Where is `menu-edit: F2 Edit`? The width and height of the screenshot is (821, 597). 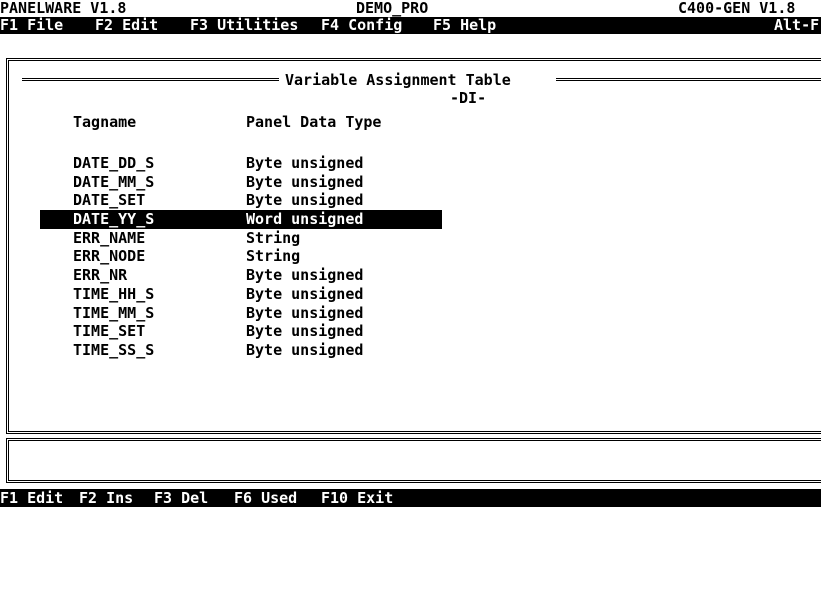 menu-edit: F2 Edit is located at coordinates (126, 25).